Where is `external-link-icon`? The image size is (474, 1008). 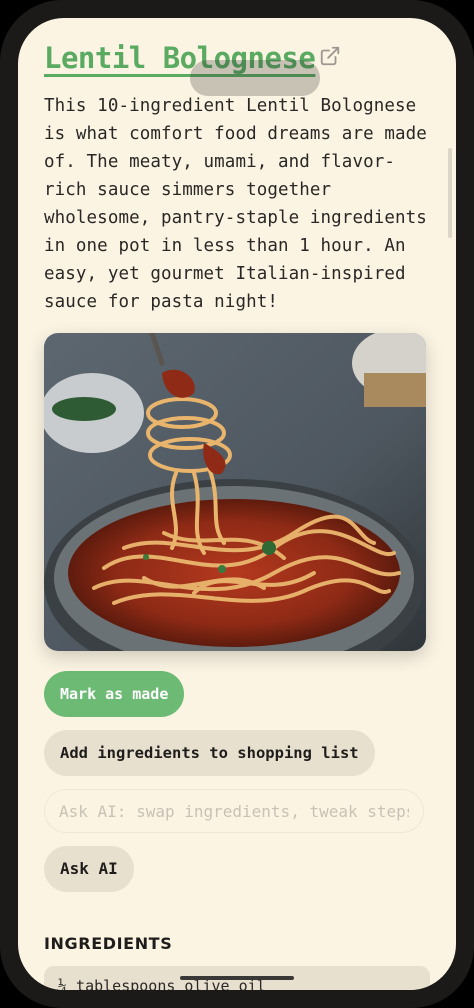
external-link-icon is located at coordinates (330, 56).